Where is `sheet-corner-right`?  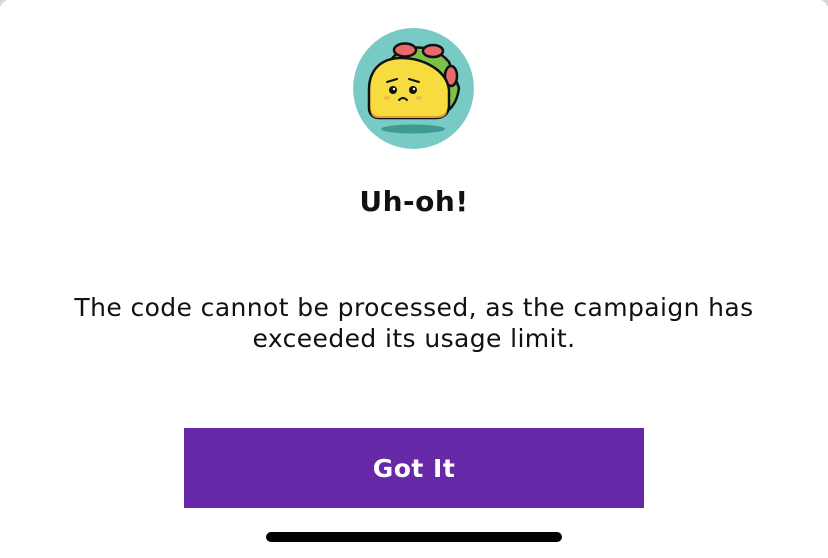
sheet-corner-right is located at coordinates (823, 5).